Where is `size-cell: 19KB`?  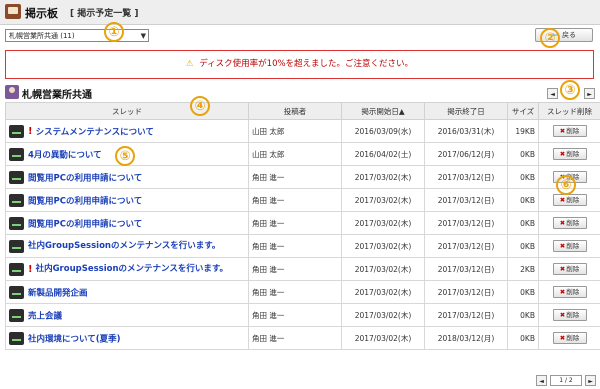 size-cell: 19KB is located at coordinates (523, 131).